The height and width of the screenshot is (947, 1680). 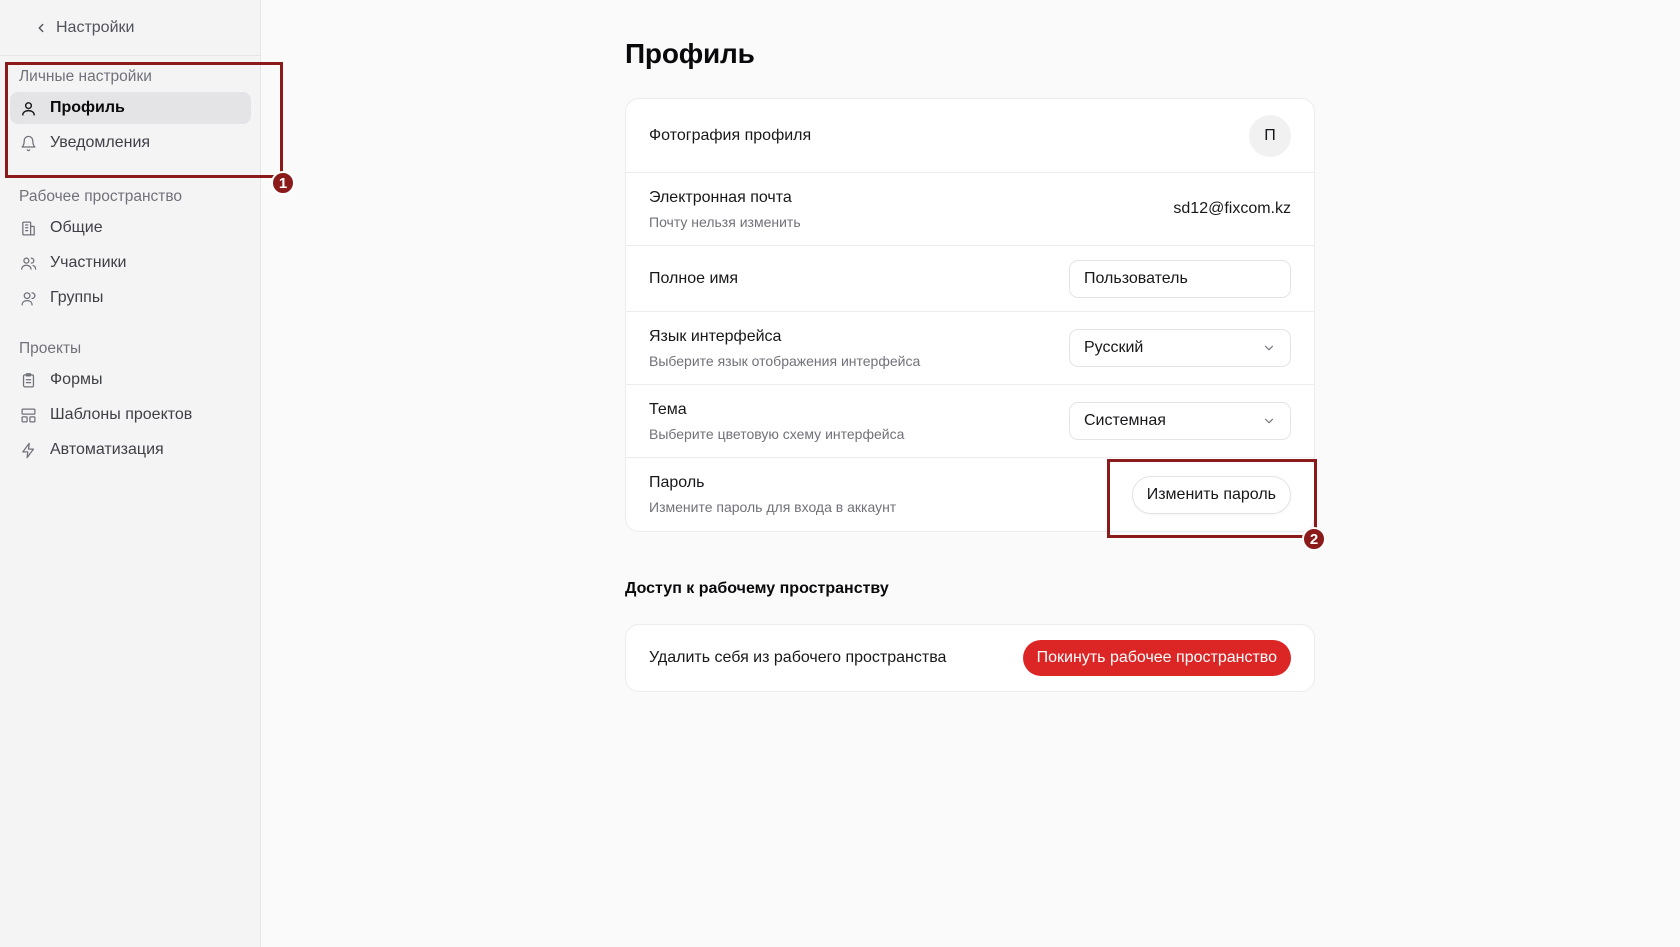 I want to click on back-label: Настройки, so click(x=95, y=27).